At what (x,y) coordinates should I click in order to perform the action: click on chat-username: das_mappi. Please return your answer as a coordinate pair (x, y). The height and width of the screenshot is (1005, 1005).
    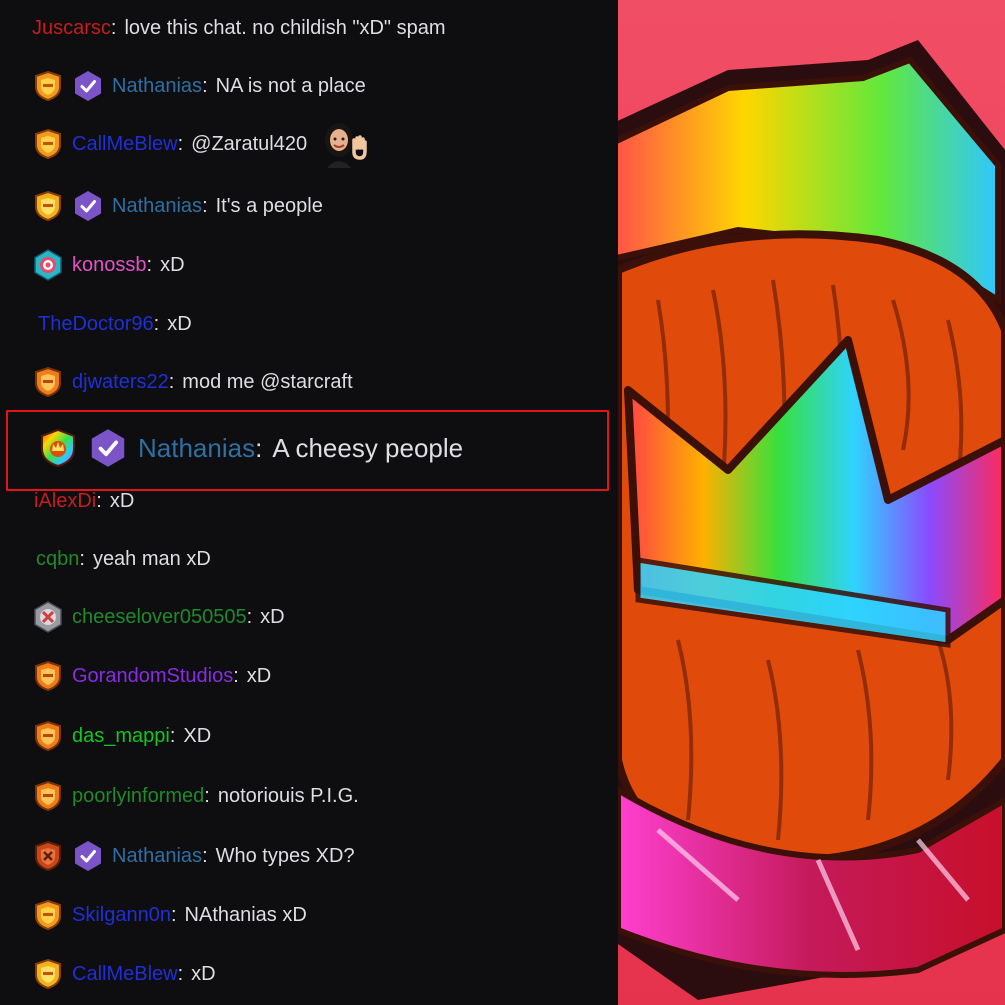
    Looking at the image, I should click on (121, 736).